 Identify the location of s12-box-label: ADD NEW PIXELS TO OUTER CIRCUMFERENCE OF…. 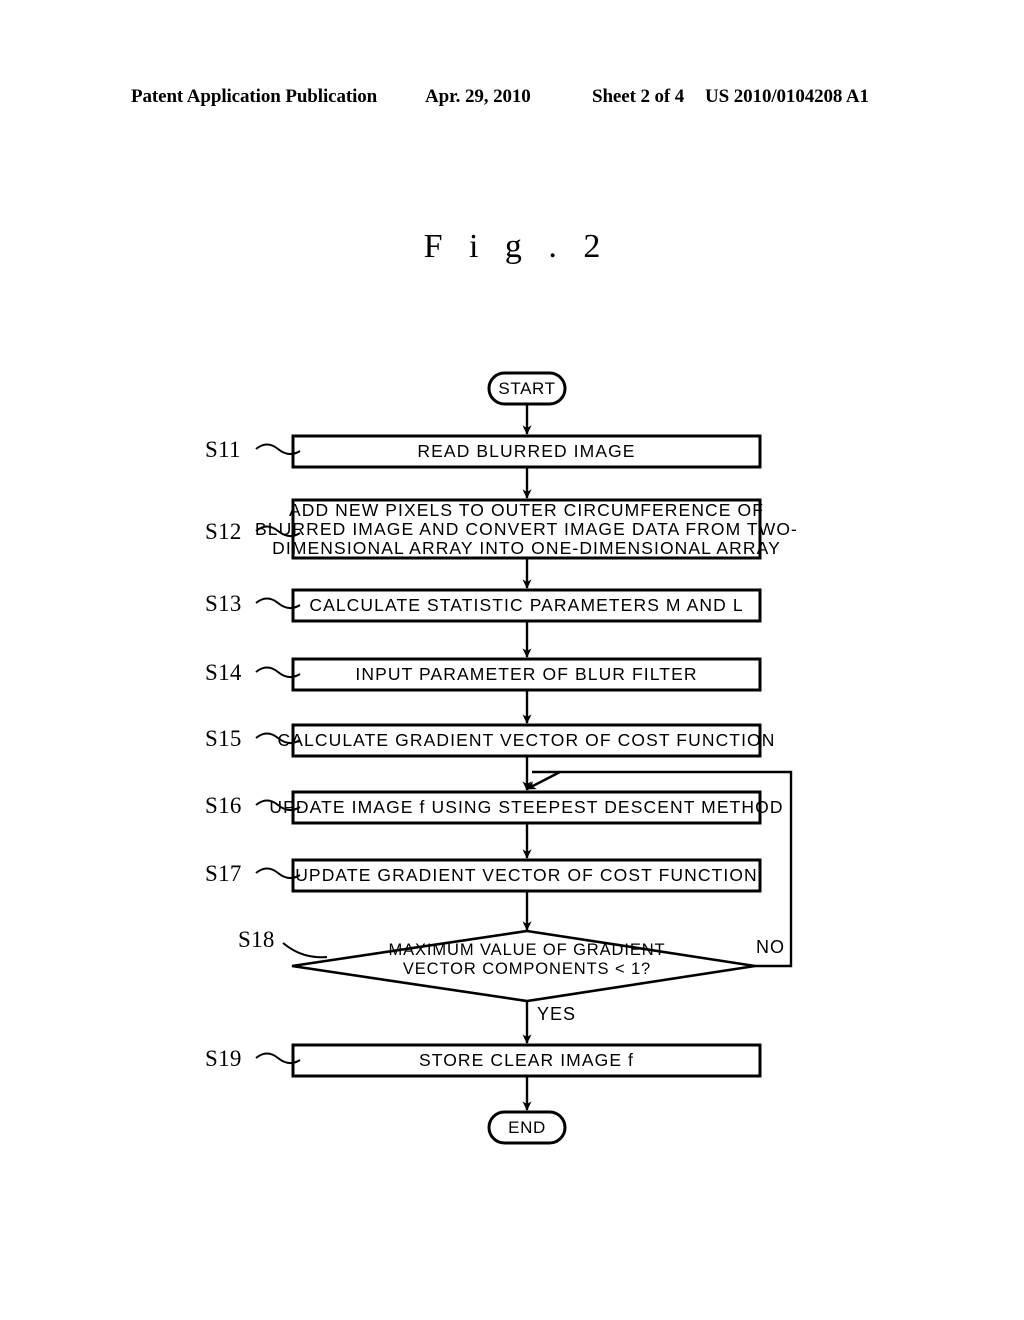
(526, 529).